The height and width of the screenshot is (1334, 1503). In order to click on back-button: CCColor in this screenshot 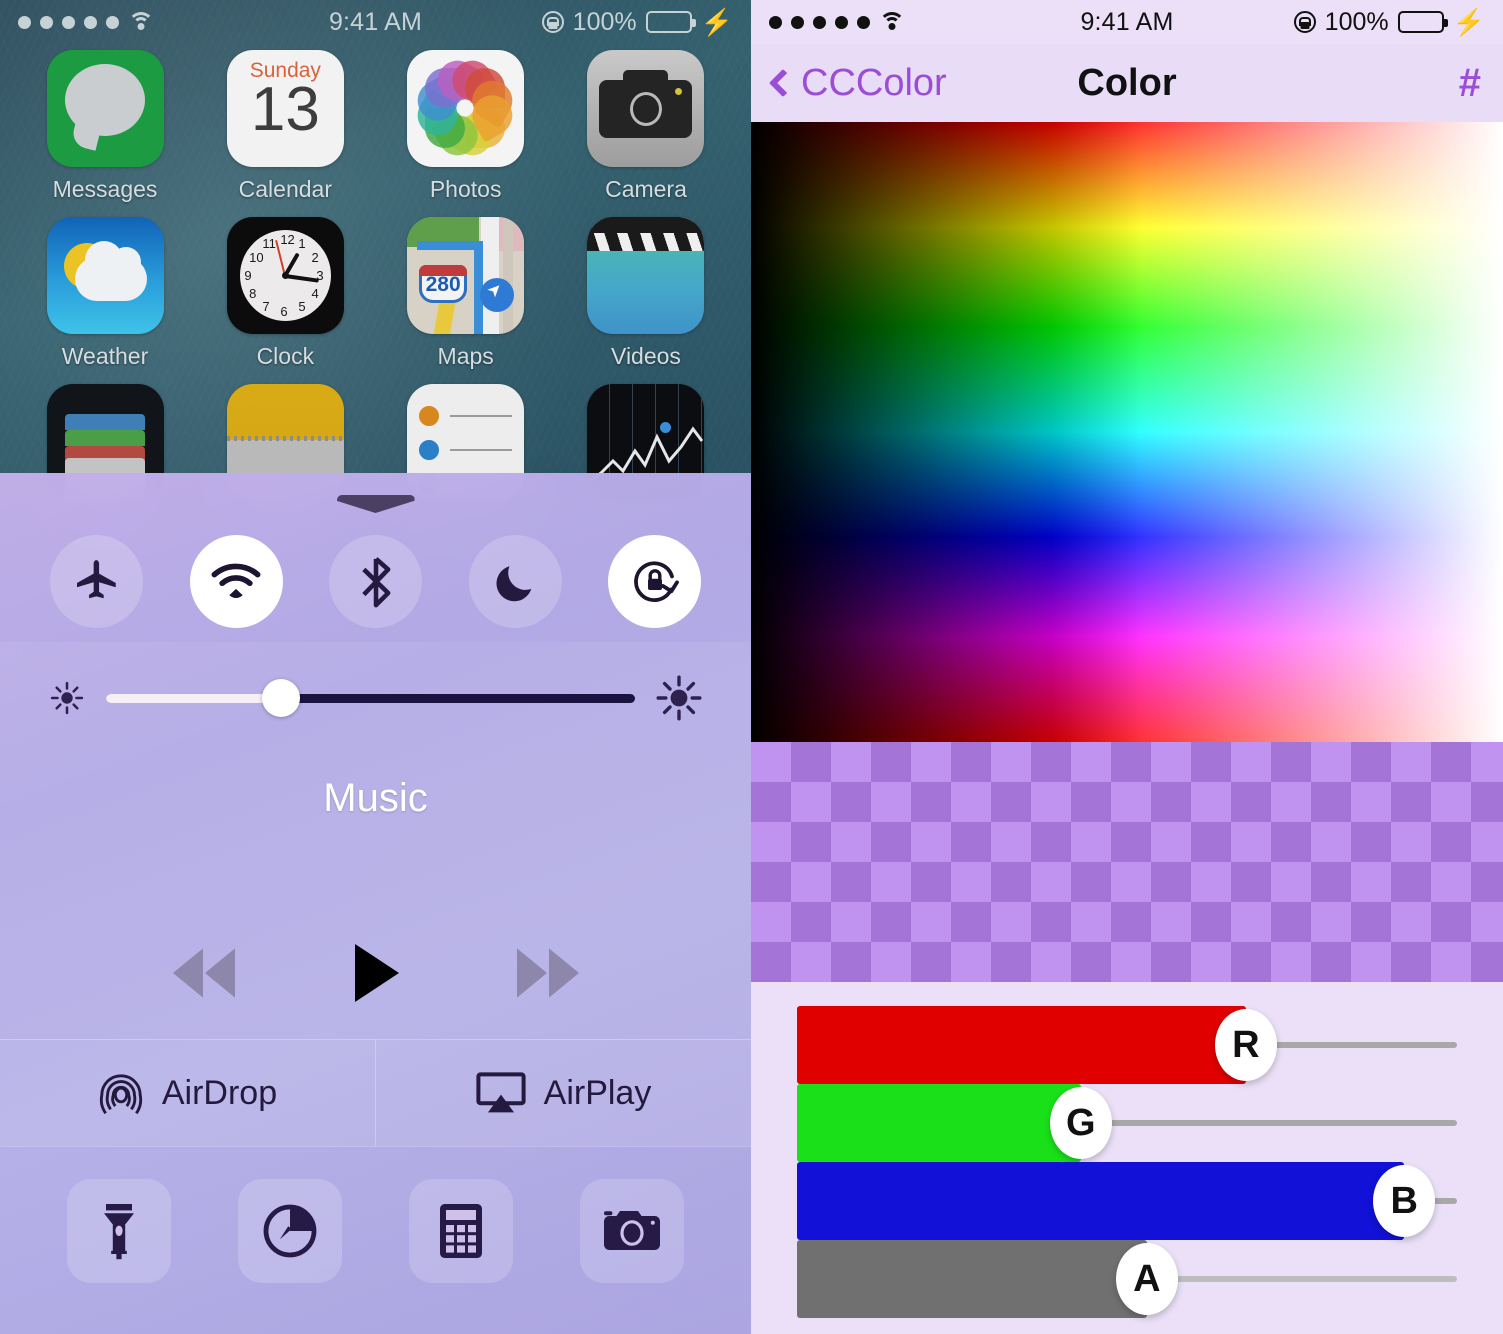, I will do `click(857, 83)`.